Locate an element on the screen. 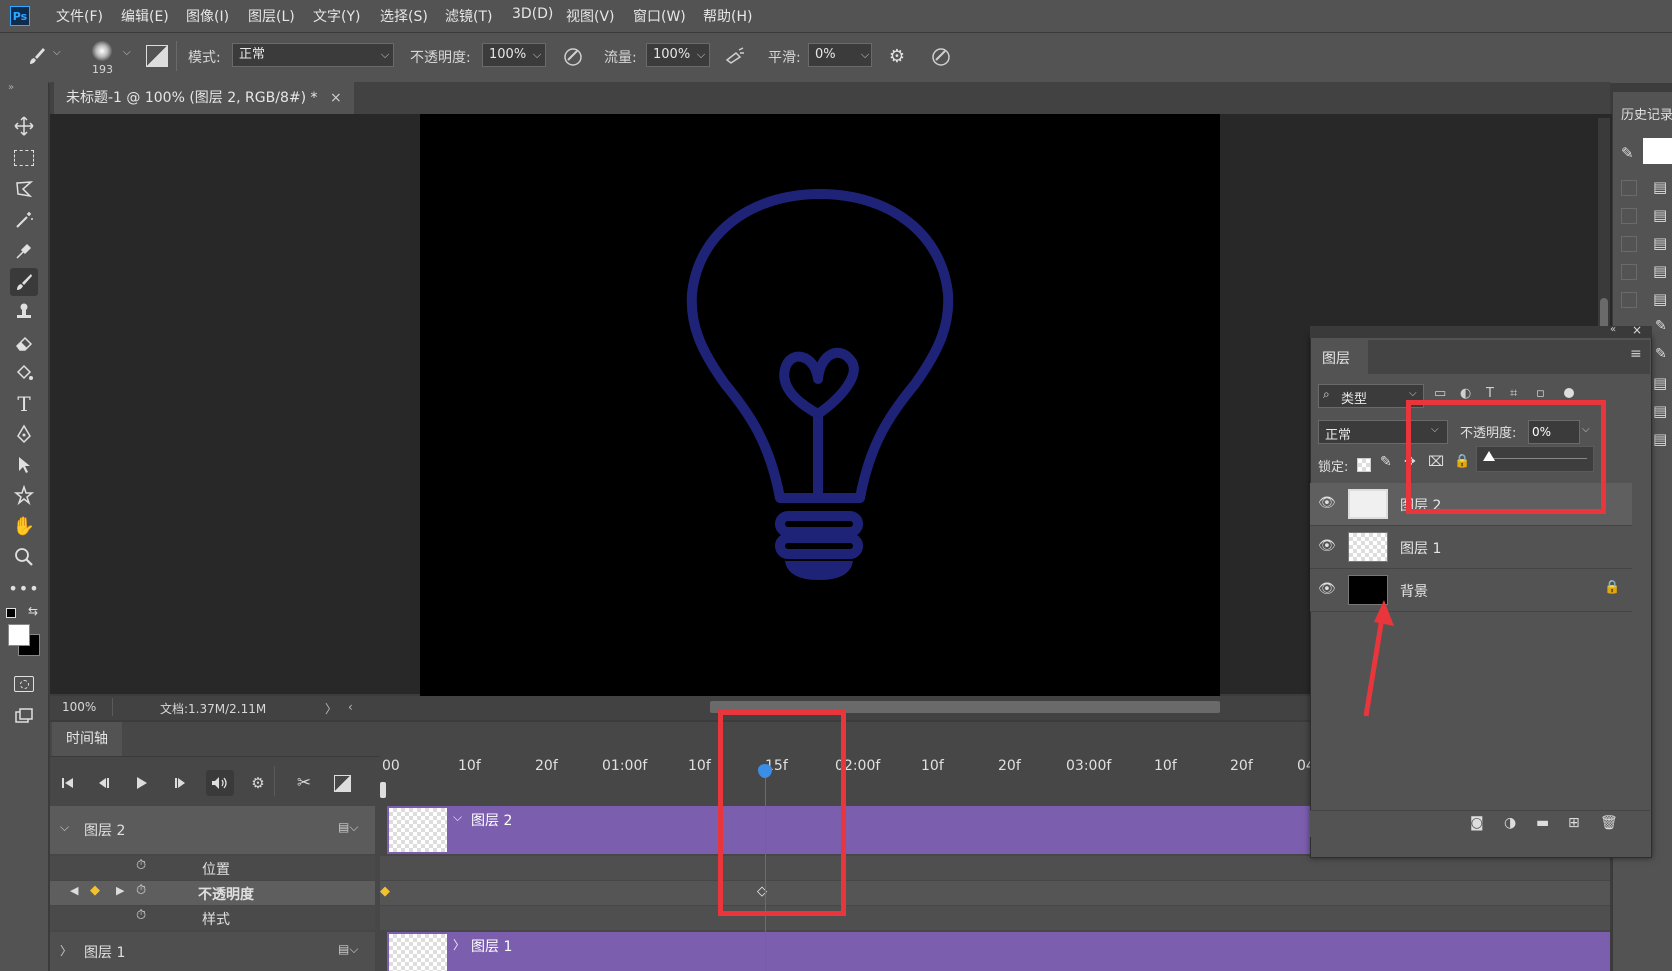  mode-select: 正常 is located at coordinates (313, 55).